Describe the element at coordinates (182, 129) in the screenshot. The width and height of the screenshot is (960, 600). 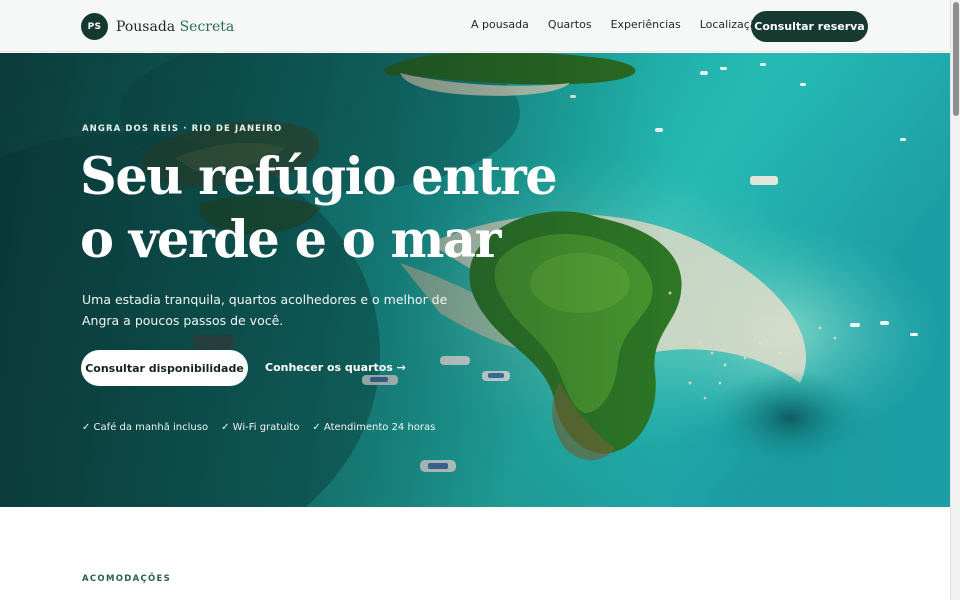
I see `hero-eyebrow-location: ANGRA DOS REIS · RIO DE JANEIRO` at that location.